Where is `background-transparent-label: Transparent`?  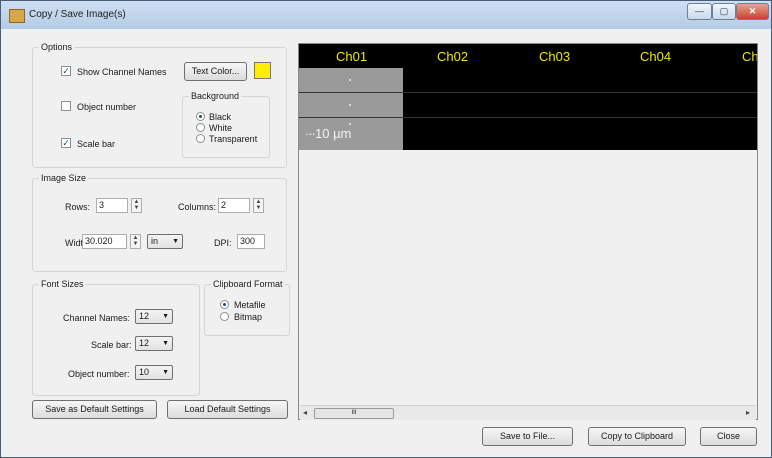 background-transparent-label: Transparent is located at coordinates (233, 139).